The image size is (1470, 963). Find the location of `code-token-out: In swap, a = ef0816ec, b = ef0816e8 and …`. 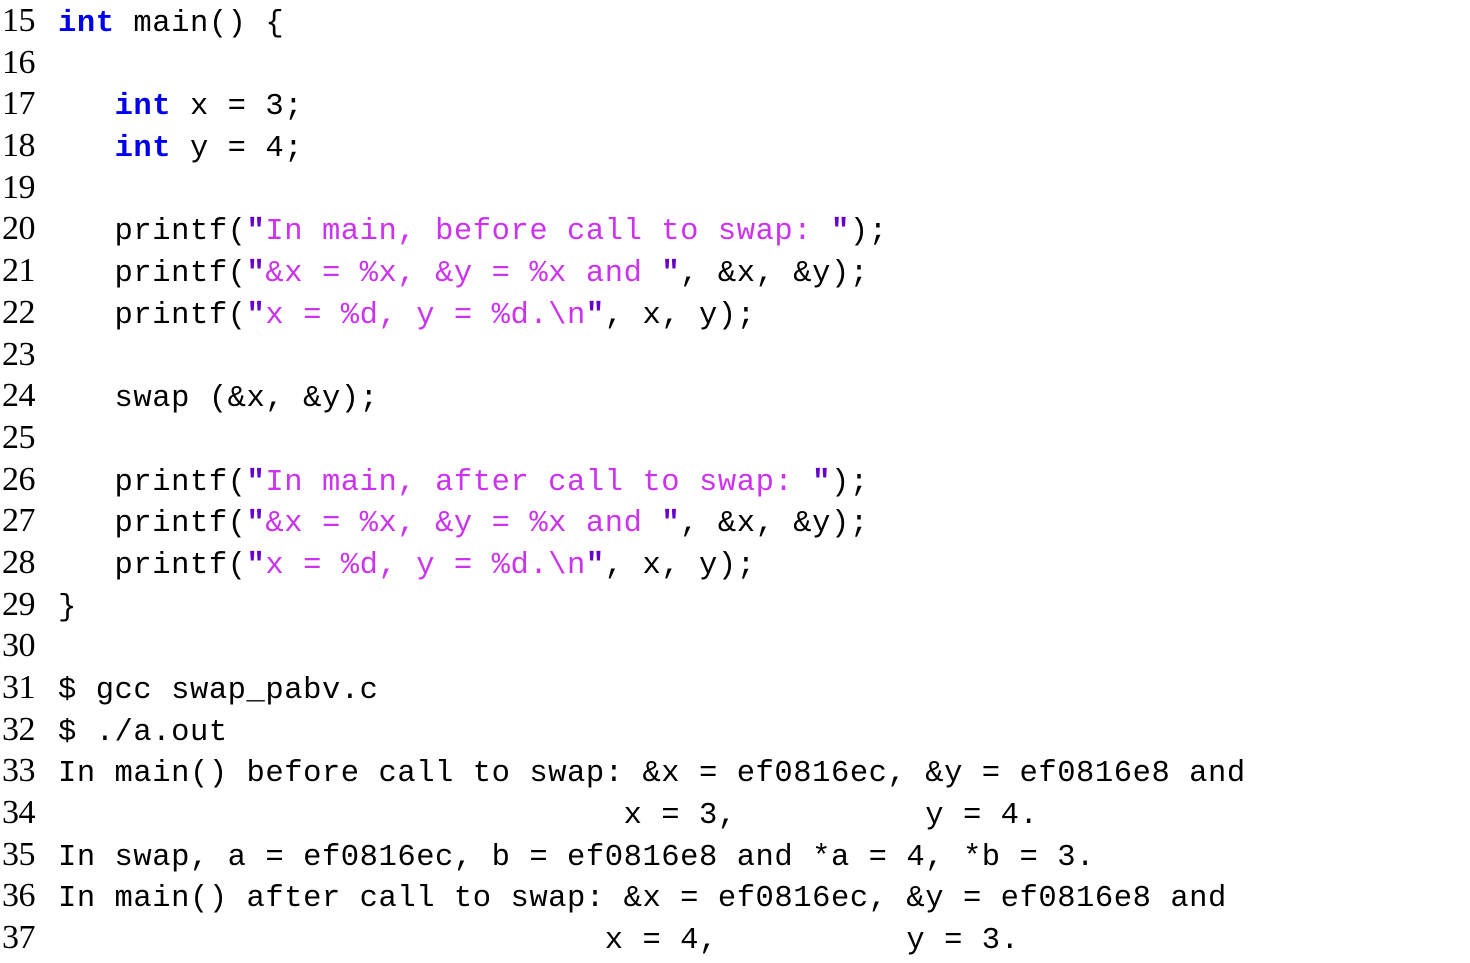

code-token-out: In swap, a = ef0816ec, b = ef0816e8 and … is located at coordinates (576, 857).